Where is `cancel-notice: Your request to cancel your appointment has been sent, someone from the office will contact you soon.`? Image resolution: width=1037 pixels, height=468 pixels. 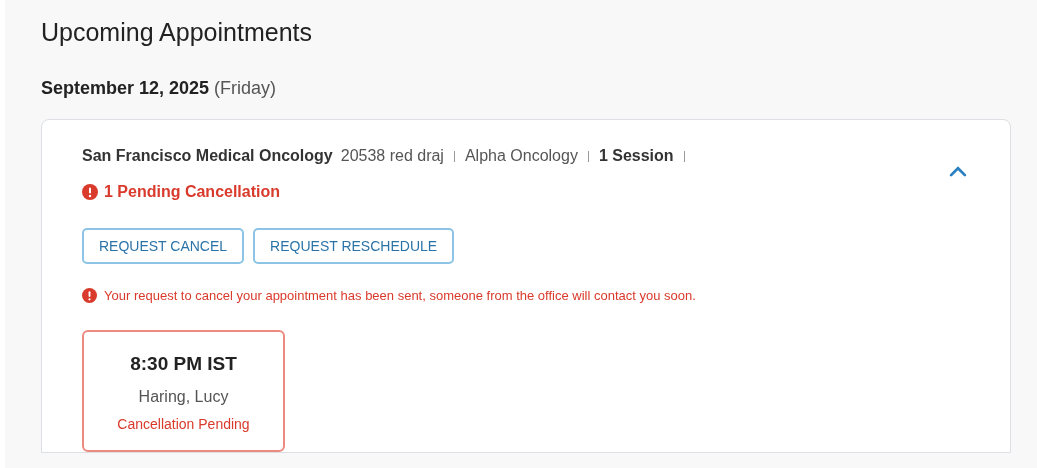
cancel-notice: Your request to cancel your appointment has been sent, someone from the office will contact you soon. is located at coordinates (400, 296).